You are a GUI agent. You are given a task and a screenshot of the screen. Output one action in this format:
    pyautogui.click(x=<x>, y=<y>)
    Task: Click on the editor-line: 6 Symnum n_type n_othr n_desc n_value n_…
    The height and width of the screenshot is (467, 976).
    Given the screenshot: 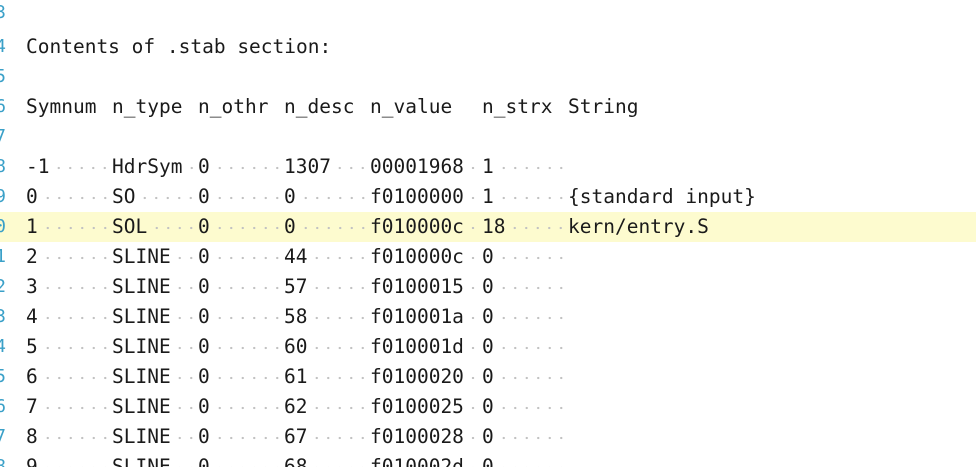 What is the action you would take?
    pyautogui.click(x=488, y=107)
    